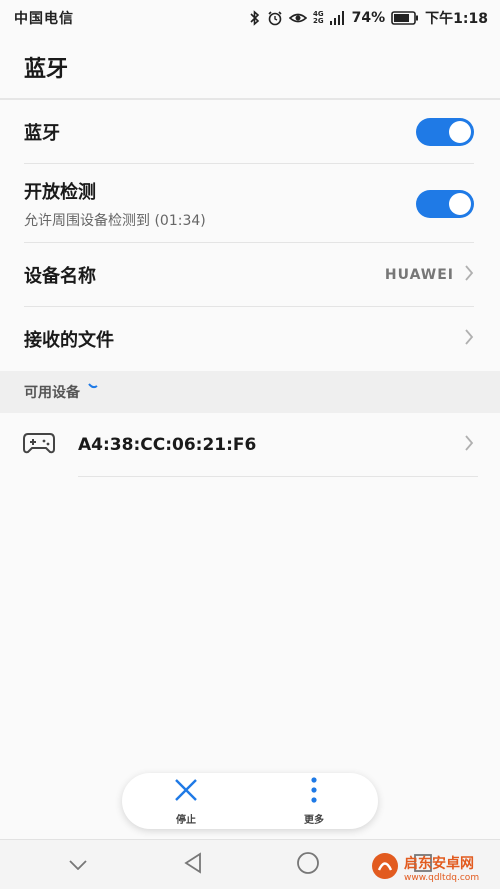 This screenshot has width=500, height=889. I want to click on signal-icon, so click(337, 18).